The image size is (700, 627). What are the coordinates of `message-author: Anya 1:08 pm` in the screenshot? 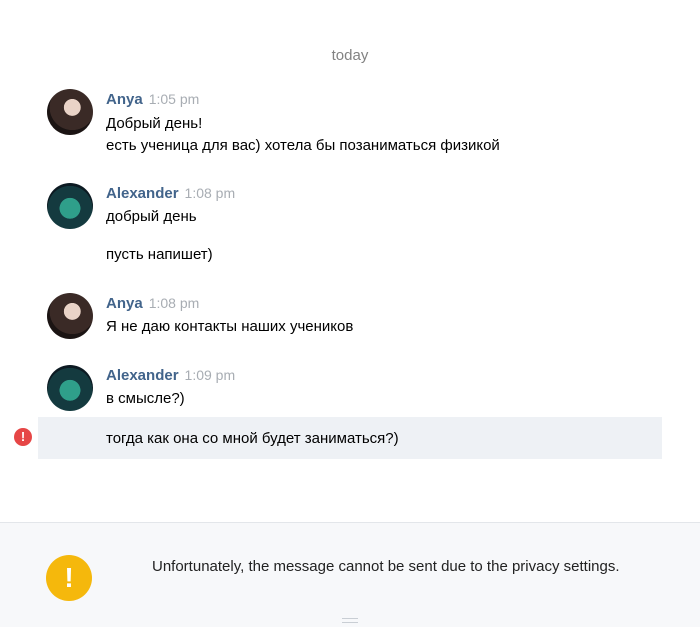 It's located at (152, 303).